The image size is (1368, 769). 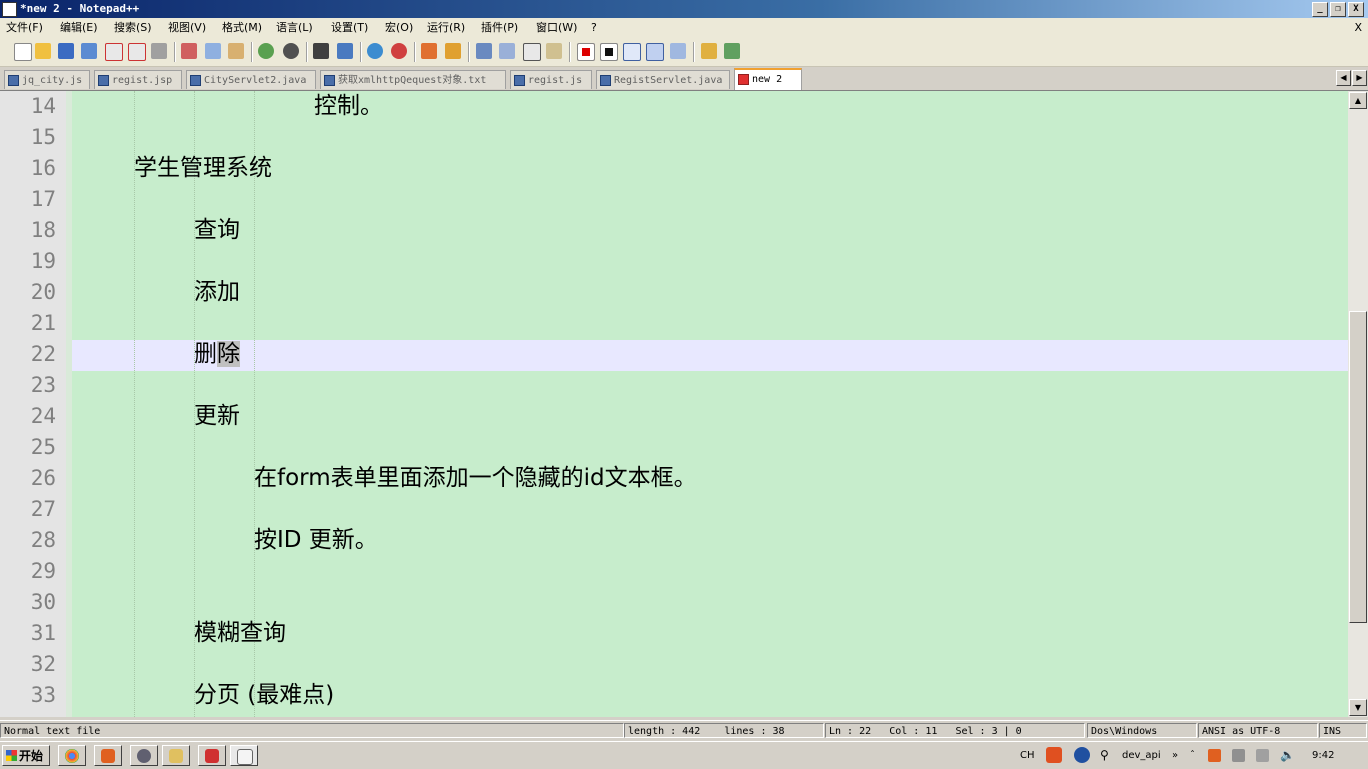 What do you see at coordinates (294, 28) in the screenshot?
I see `menu-language: 语言(L)` at bounding box center [294, 28].